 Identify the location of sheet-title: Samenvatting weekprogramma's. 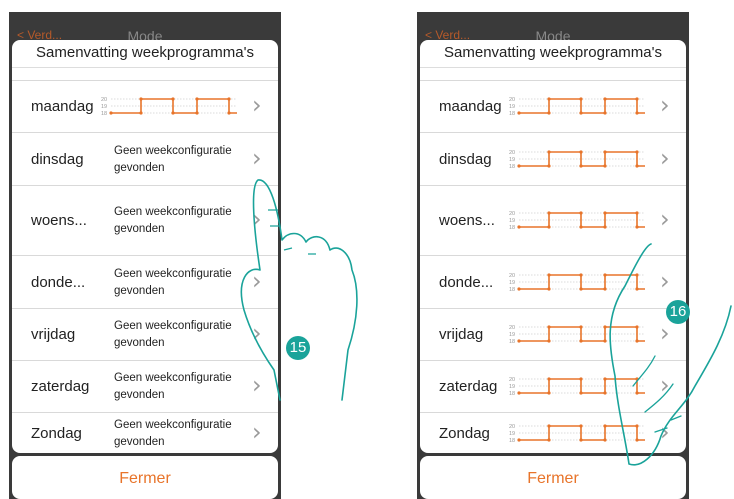
(553, 52).